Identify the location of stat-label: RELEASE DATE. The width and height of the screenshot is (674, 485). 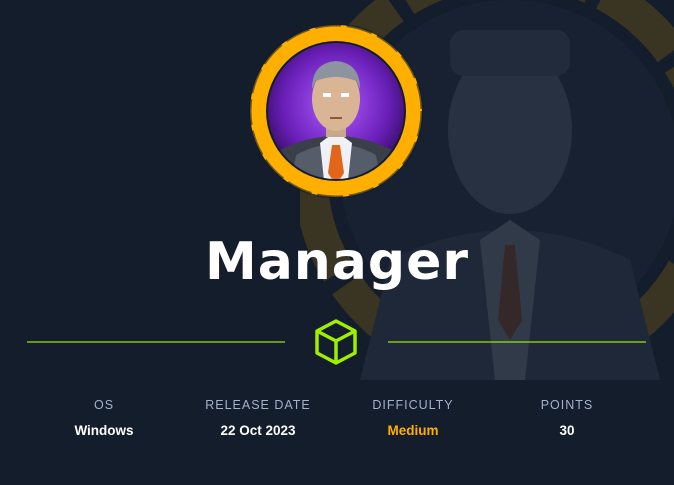
(258, 405).